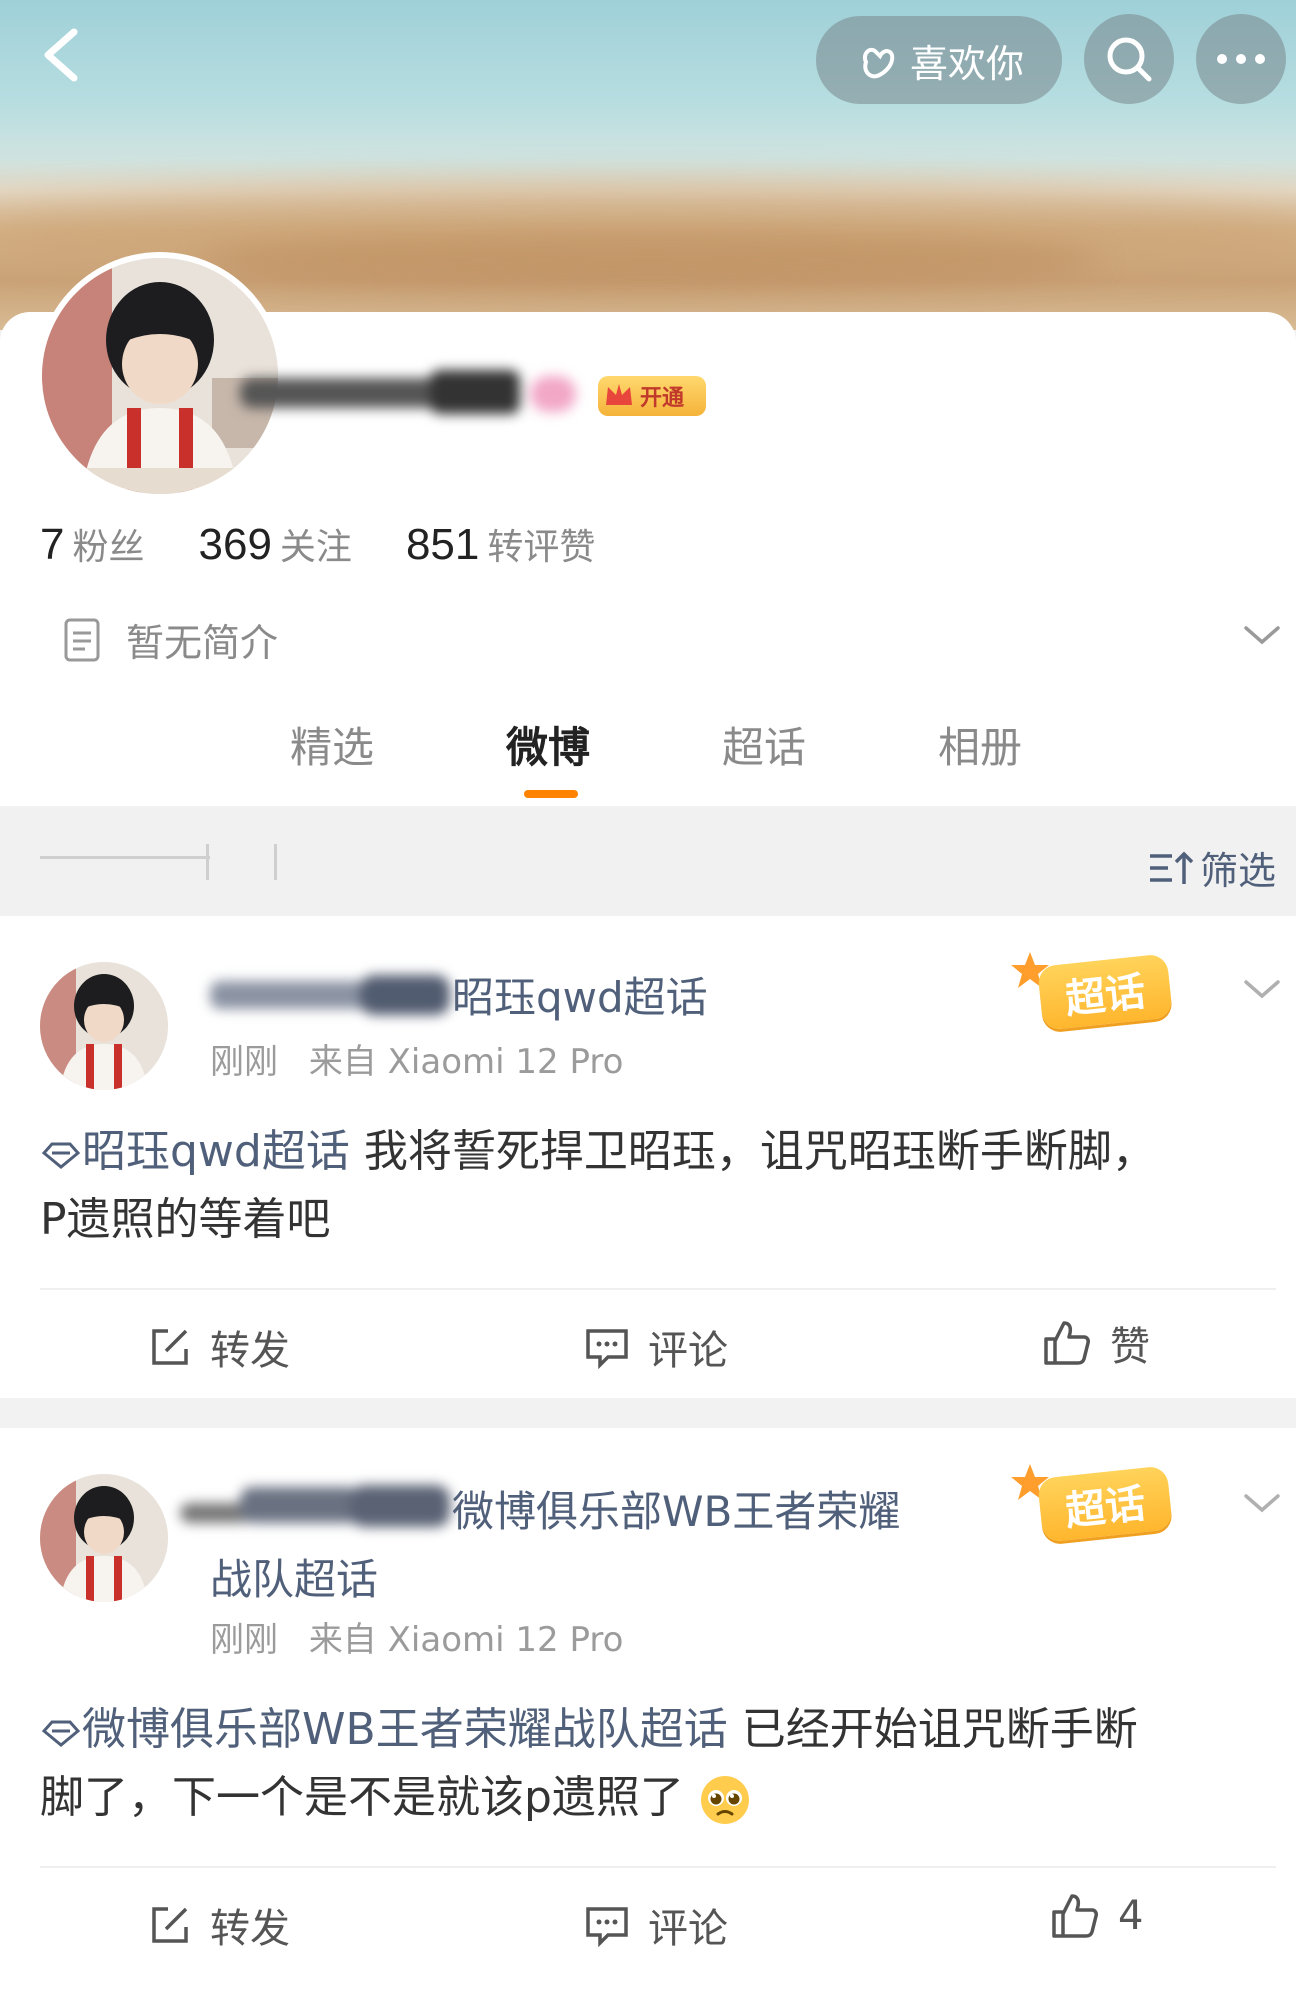 The width and height of the screenshot is (1296, 1996). What do you see at coordinates (764, 744) in the screenshot?
I see `tab-supertopic: 超话` at bounding box center [764, 744].